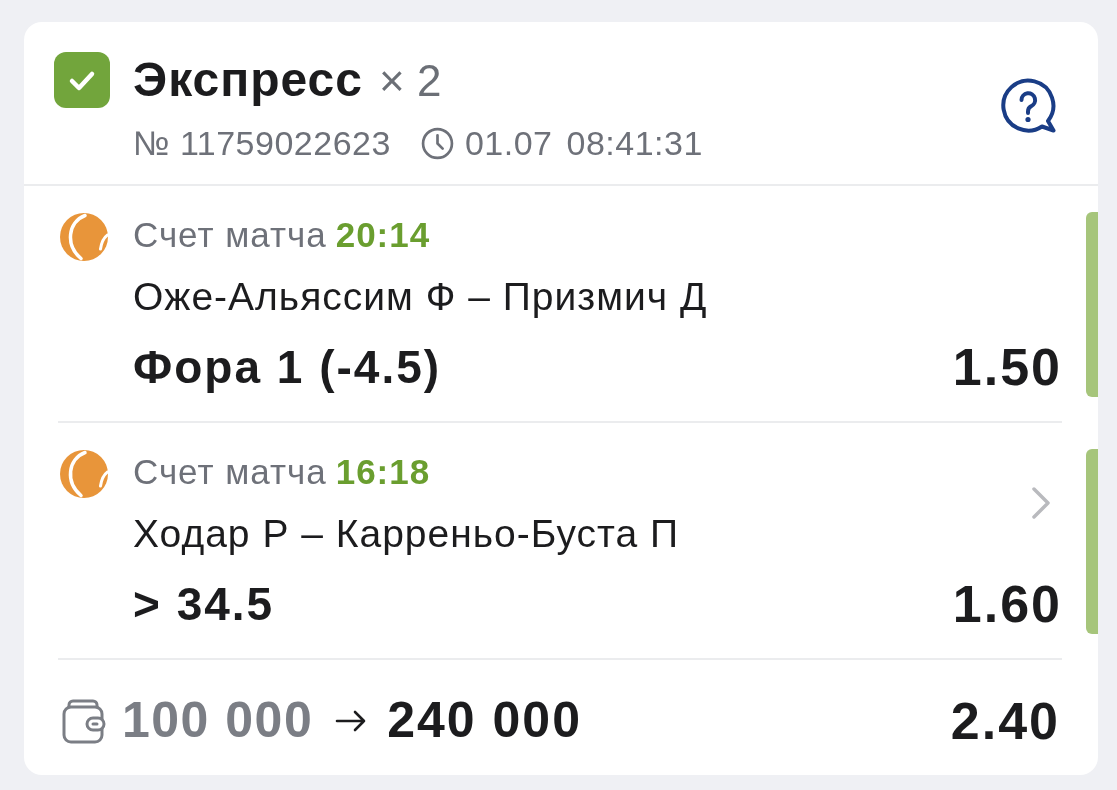 This screenshot has height=790, width=1117. Describe the element at coordinates (1007, 604) in the screenshot. I see `odds: 1.60` at that location.